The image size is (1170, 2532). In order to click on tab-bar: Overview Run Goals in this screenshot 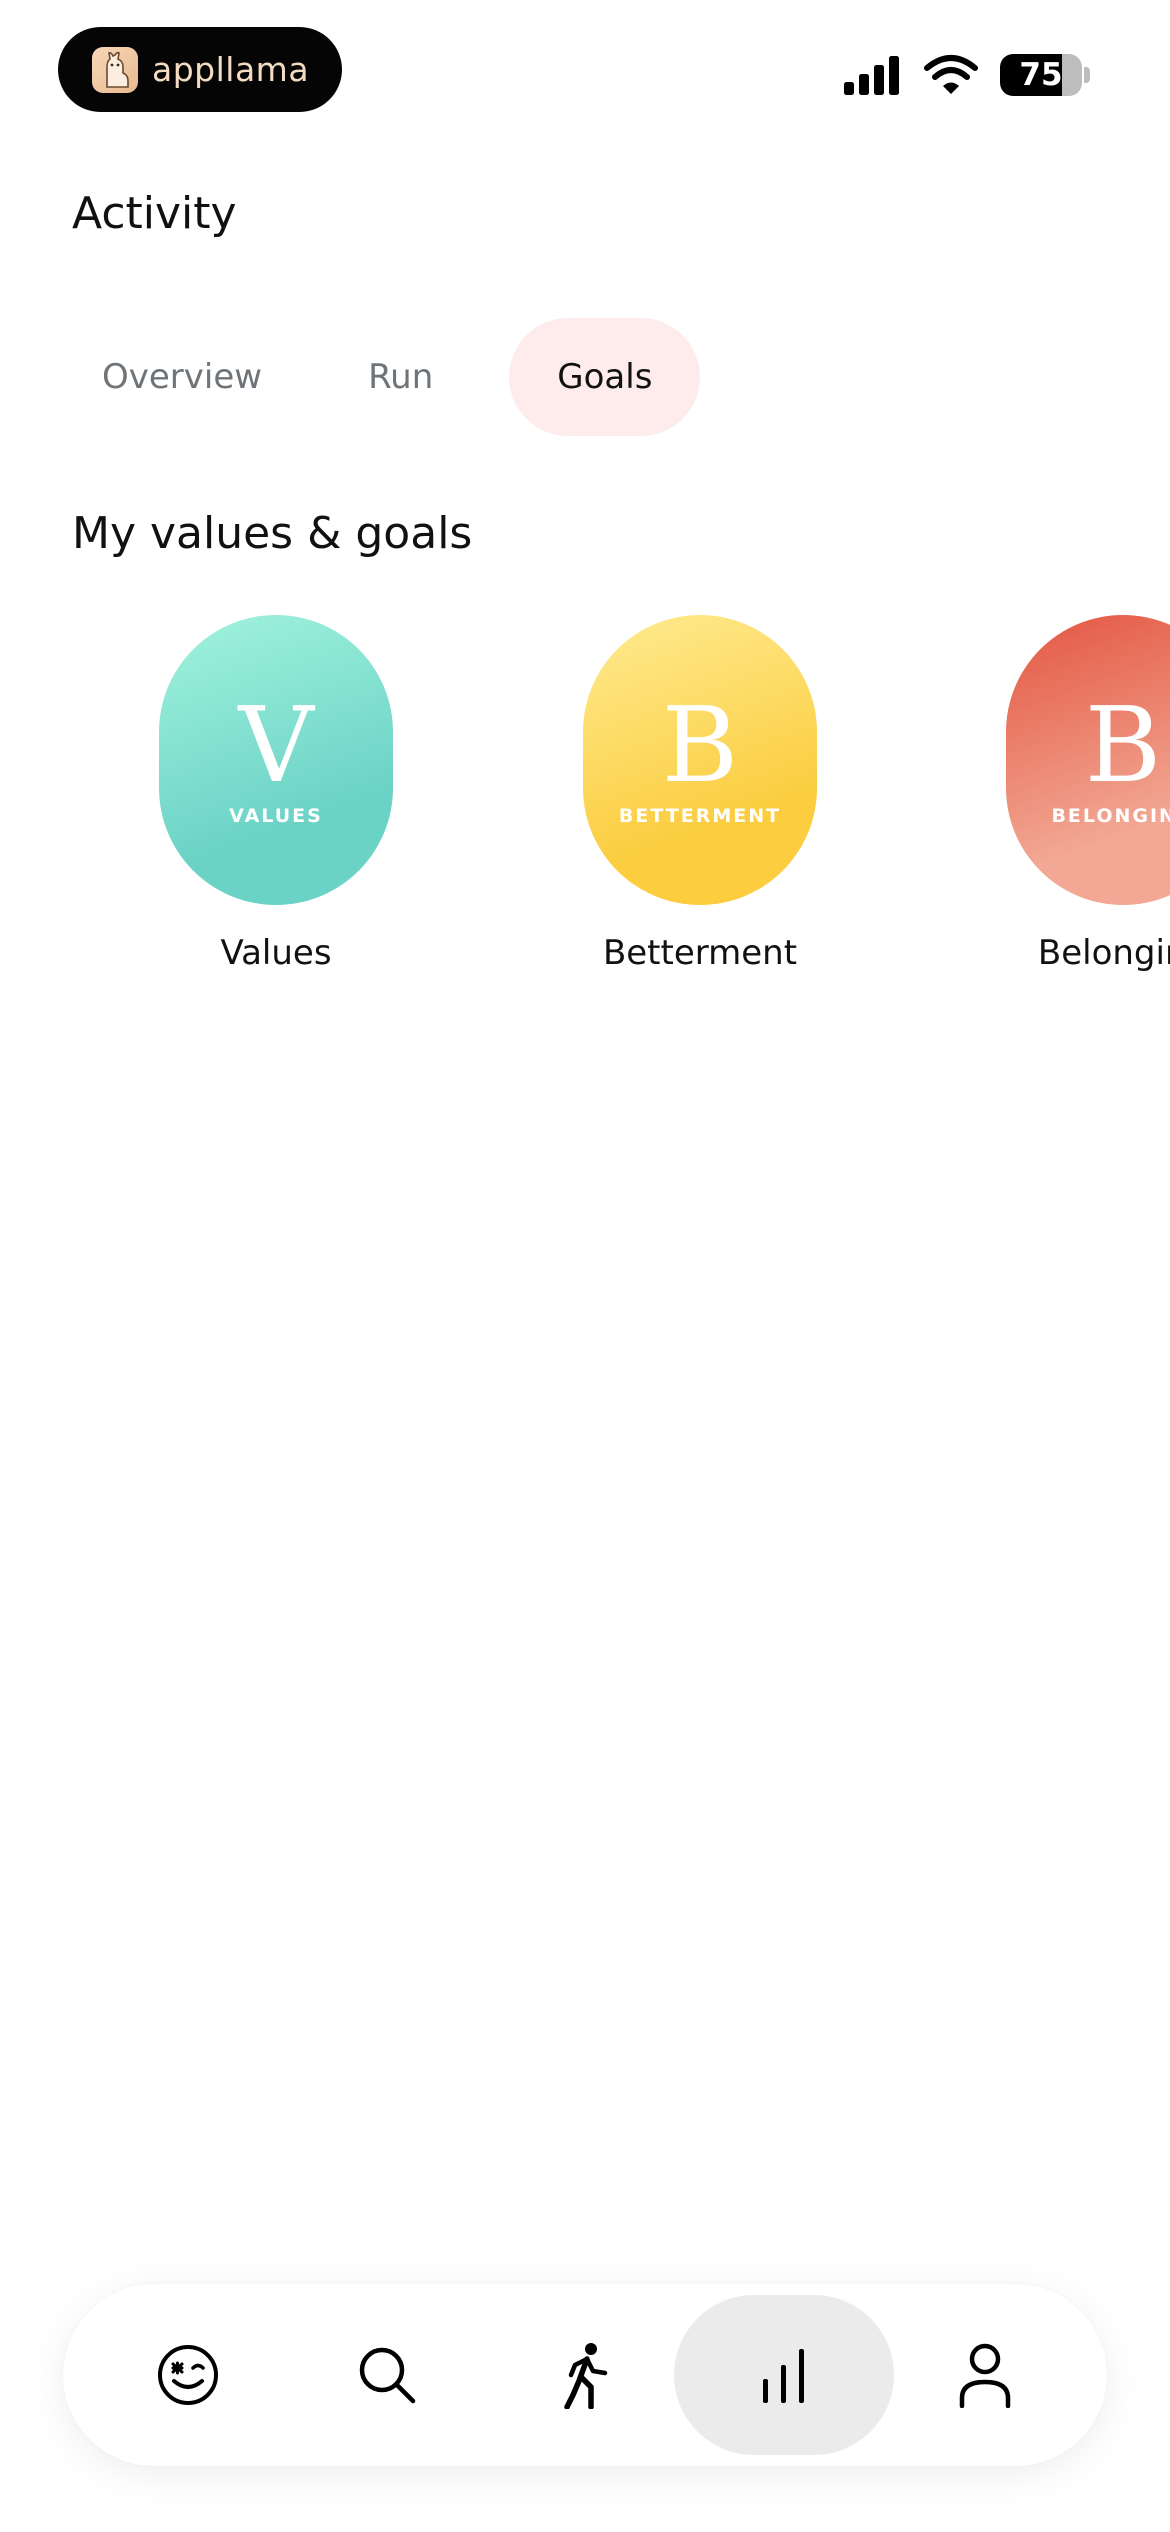, I will do `click(386, 377)`.